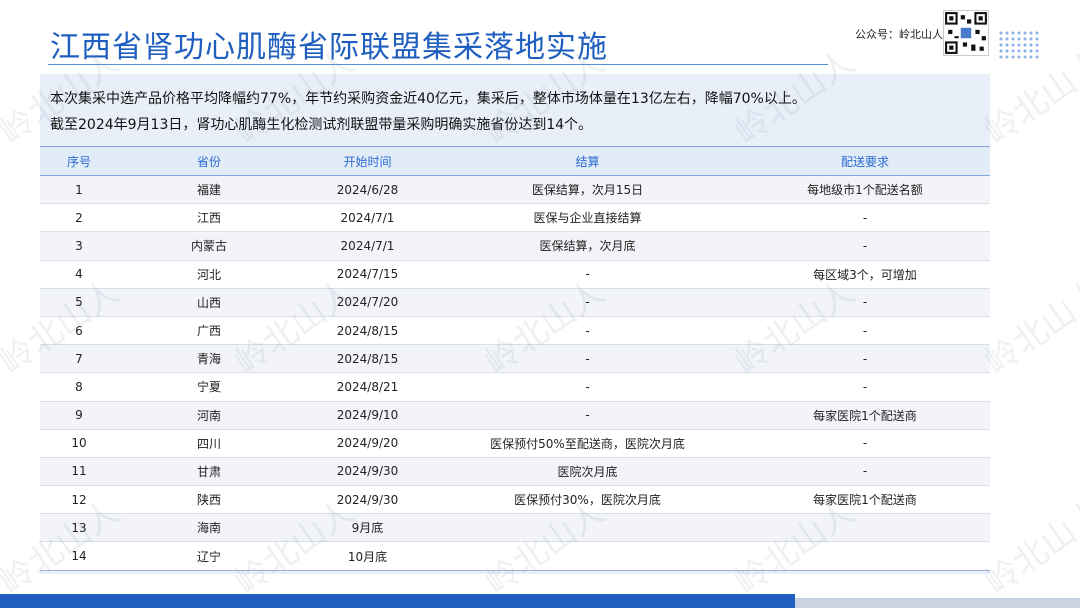  Describe the element at coordinates (367, 387) in the screenshot. I see `cell-start-date: 2024/8/21` at that location.